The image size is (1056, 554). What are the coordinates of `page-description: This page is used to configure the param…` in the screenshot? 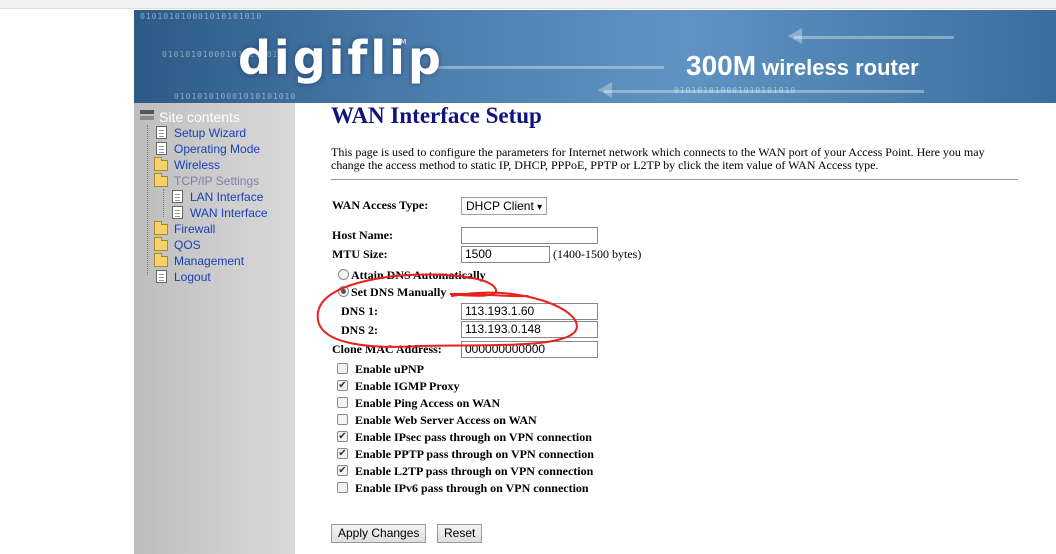 It's located at (658, 158).